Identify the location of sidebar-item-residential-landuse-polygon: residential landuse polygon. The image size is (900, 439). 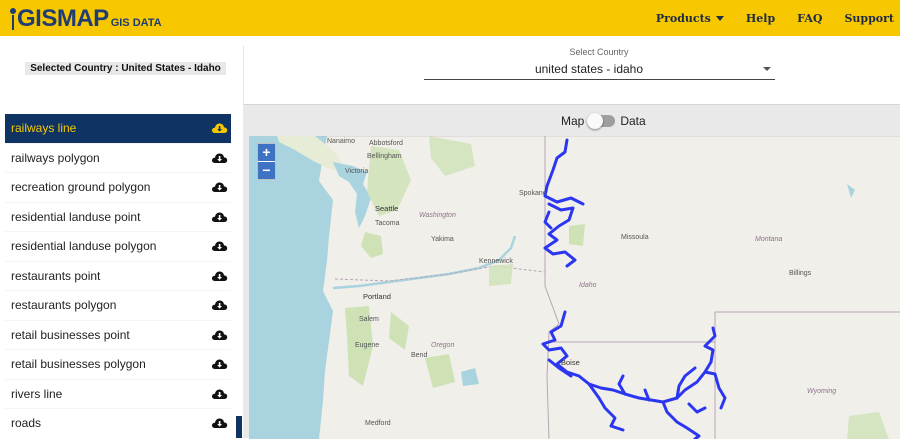
(118, 247).